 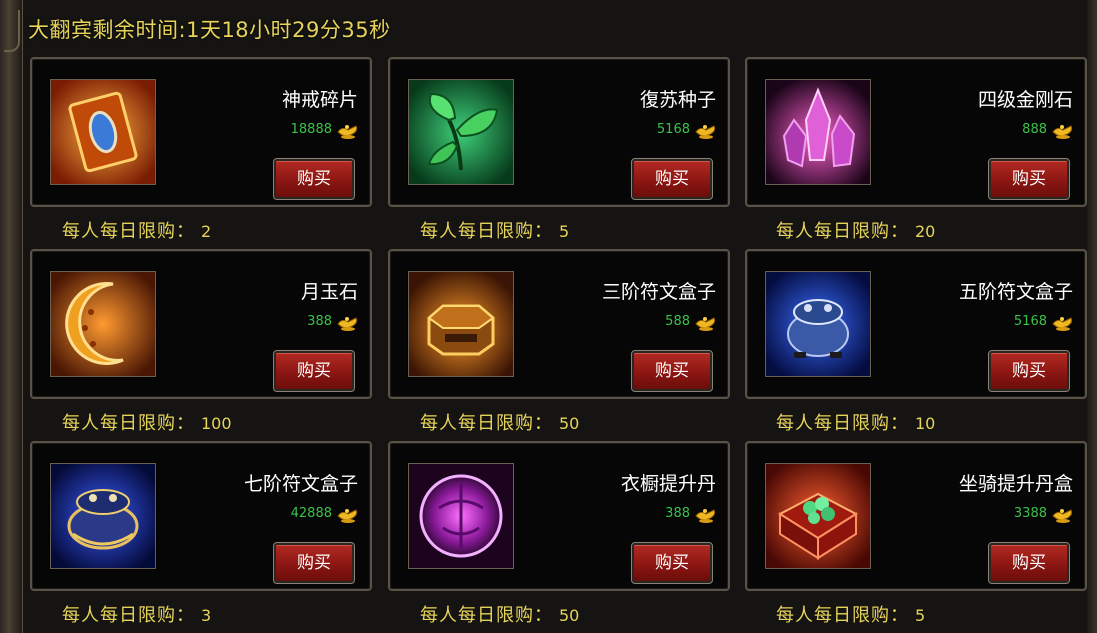 I want to click on limit-value: 100, so click(x=216, y=423).